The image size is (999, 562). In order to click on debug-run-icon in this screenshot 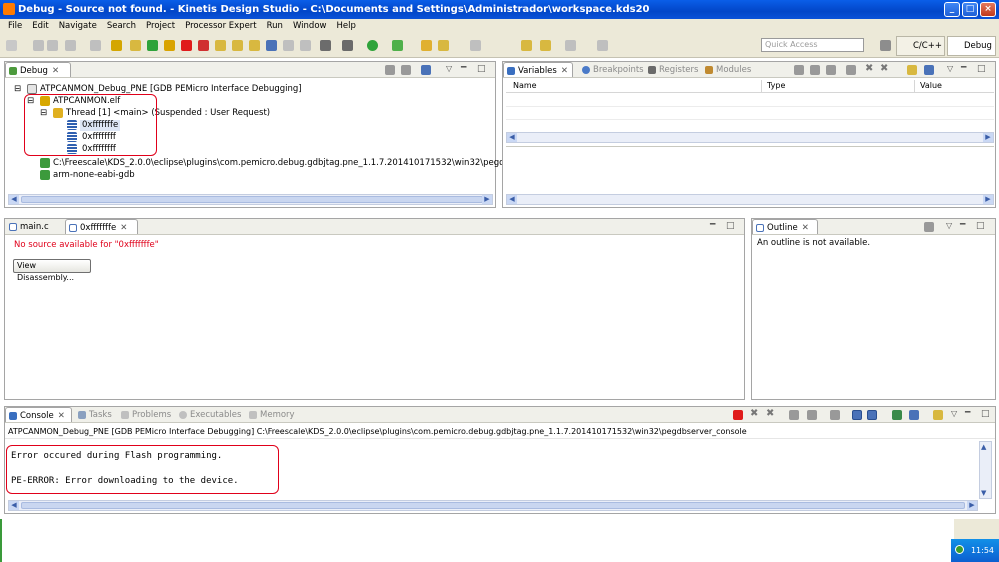, I will do `click(397, 45)`.